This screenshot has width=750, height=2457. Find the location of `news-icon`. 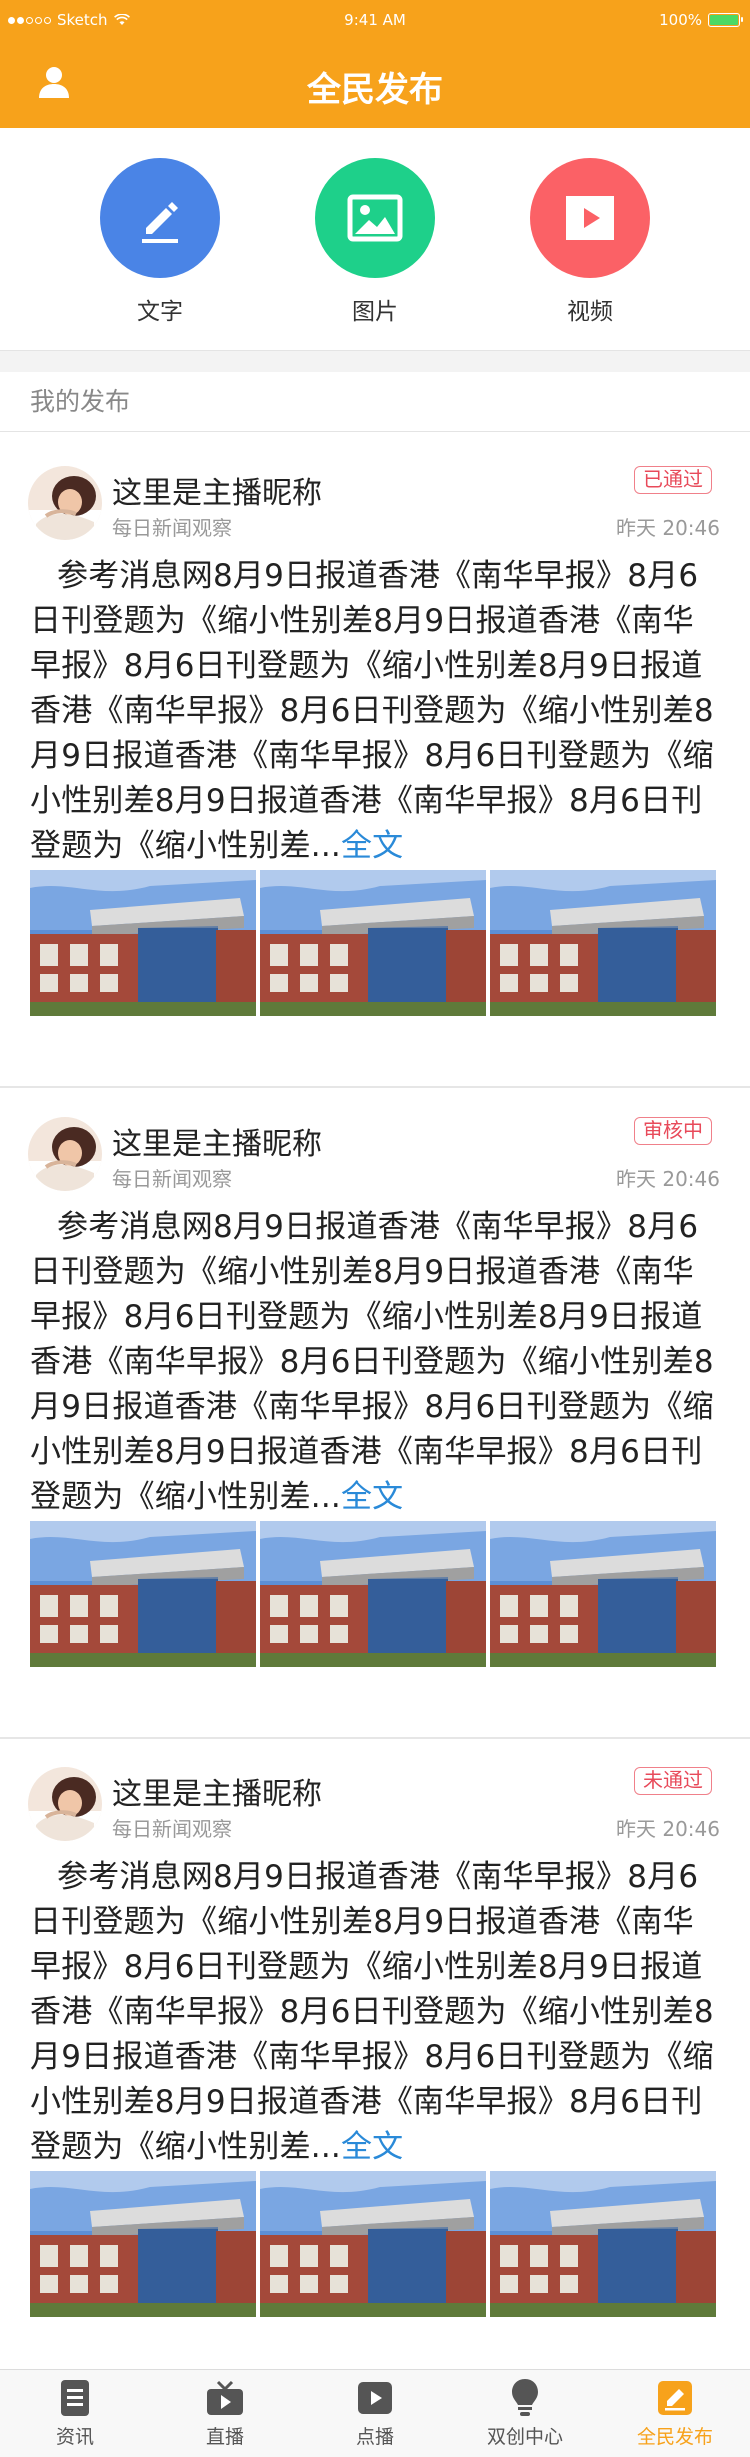

news-icon is located at coordinates (75, 2398).